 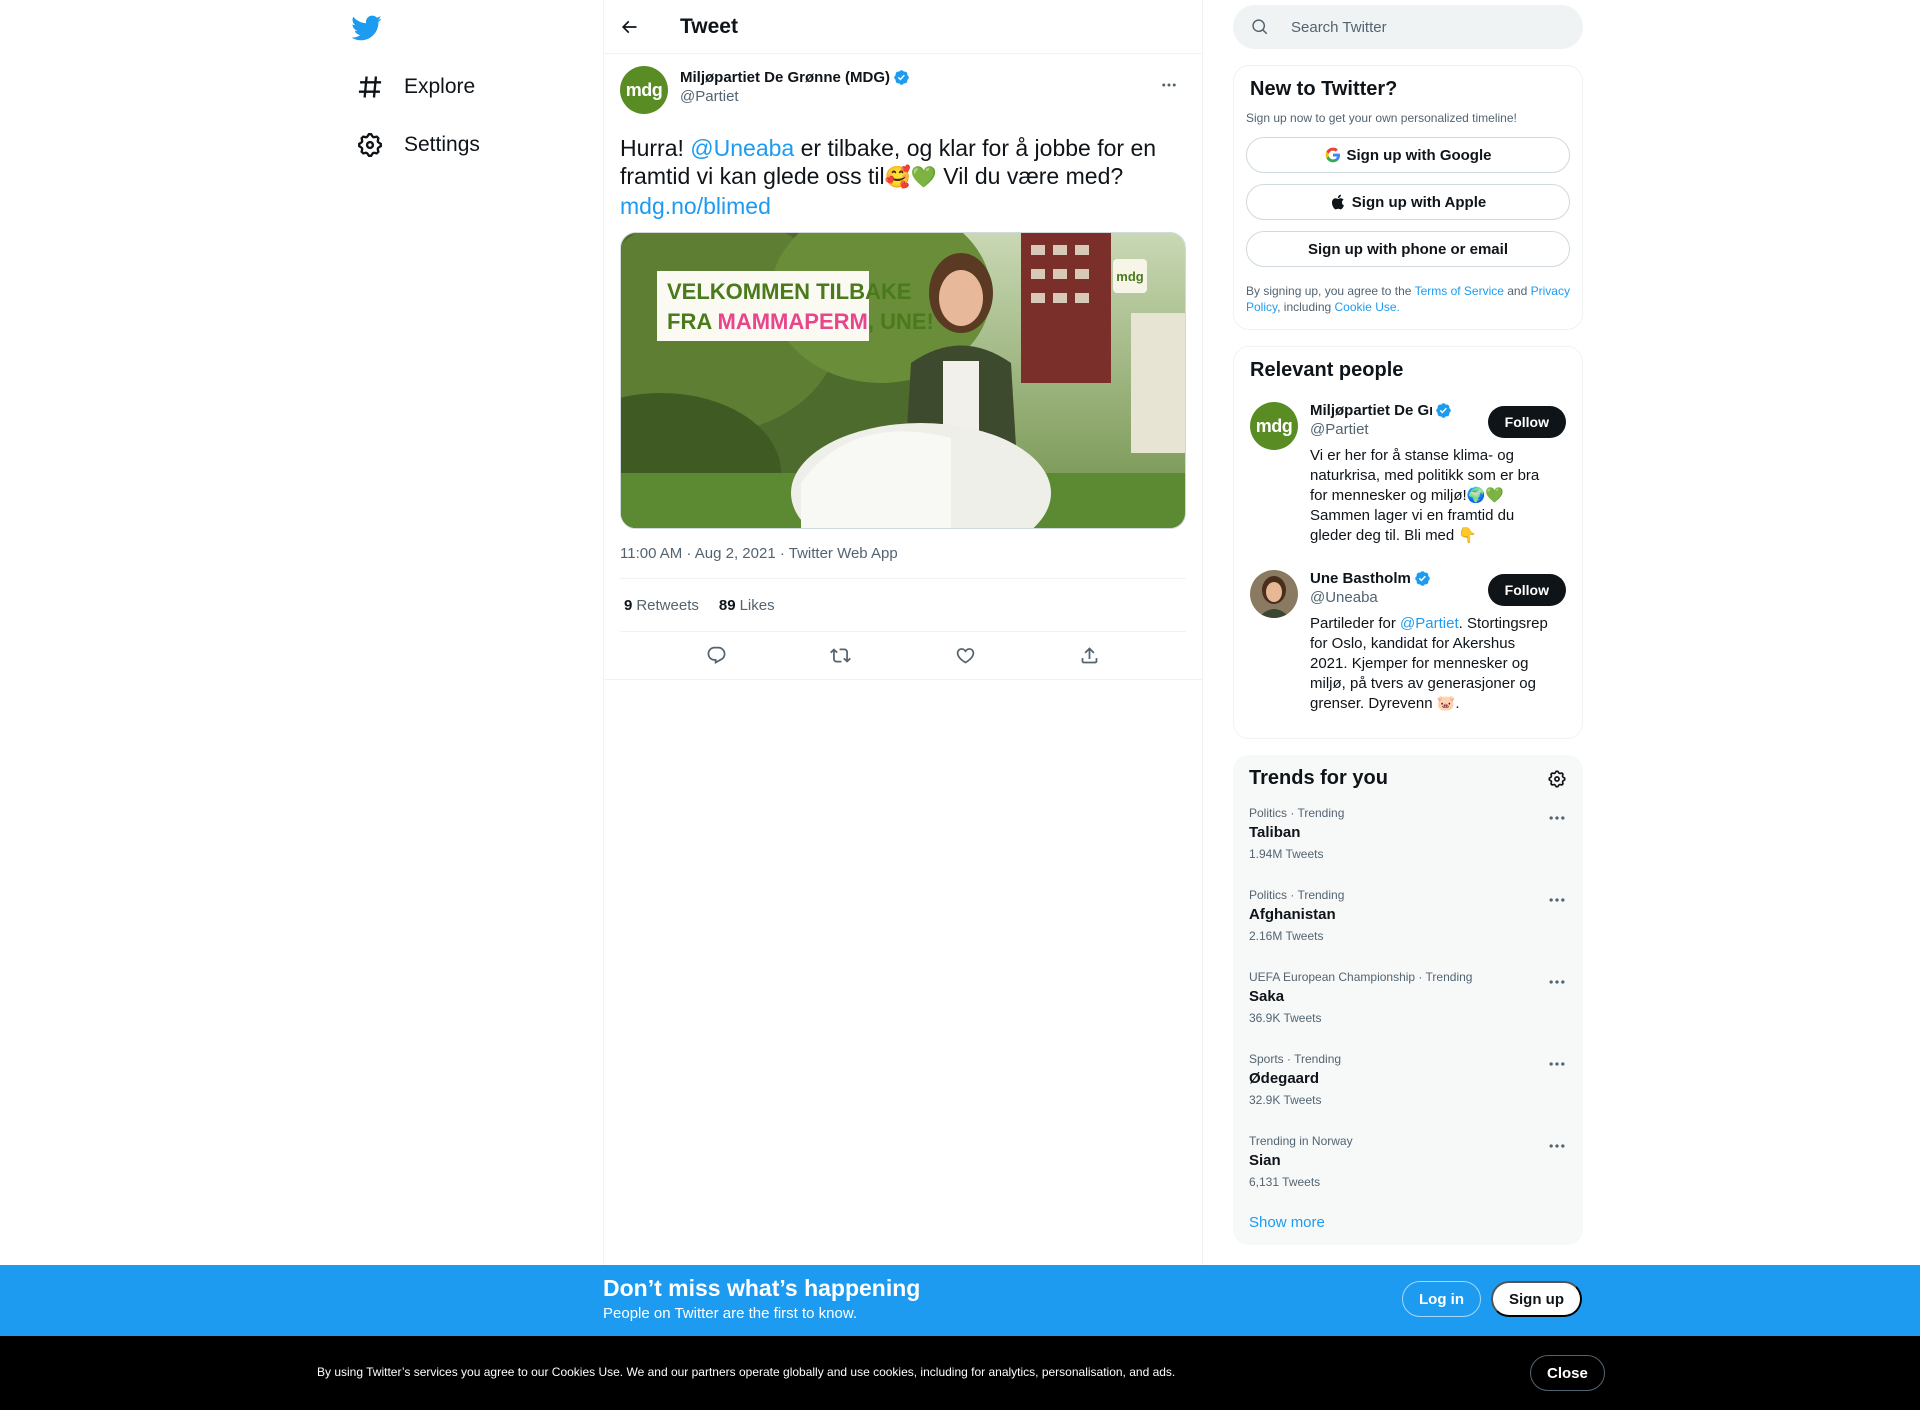 I want to click on trend-name: Ødegaard, so click(x=1284, y=1078).